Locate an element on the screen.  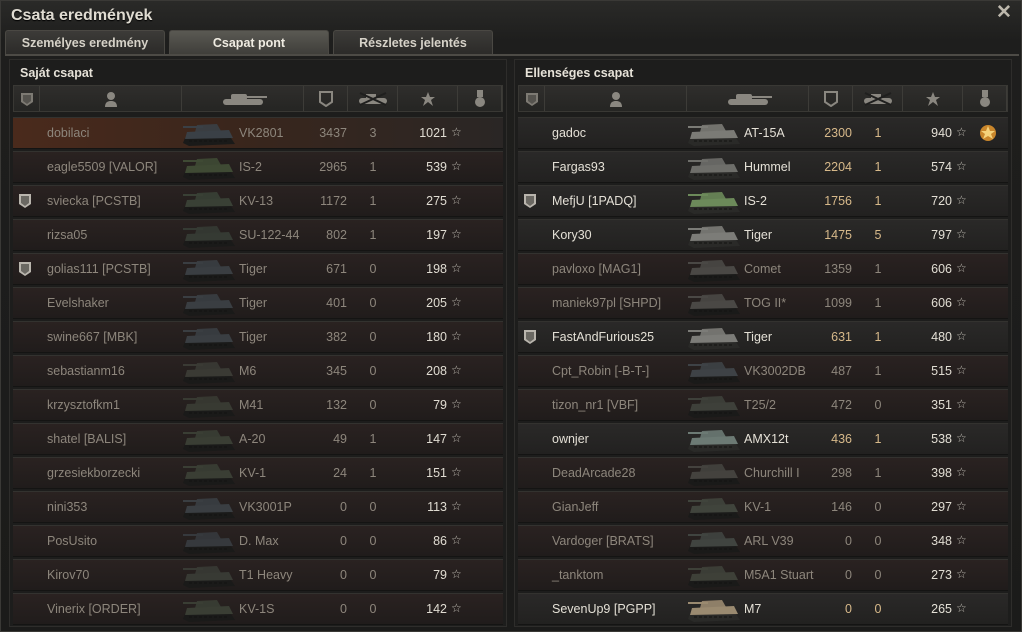
xp-value: 538 is located at coordinates (941, 439).